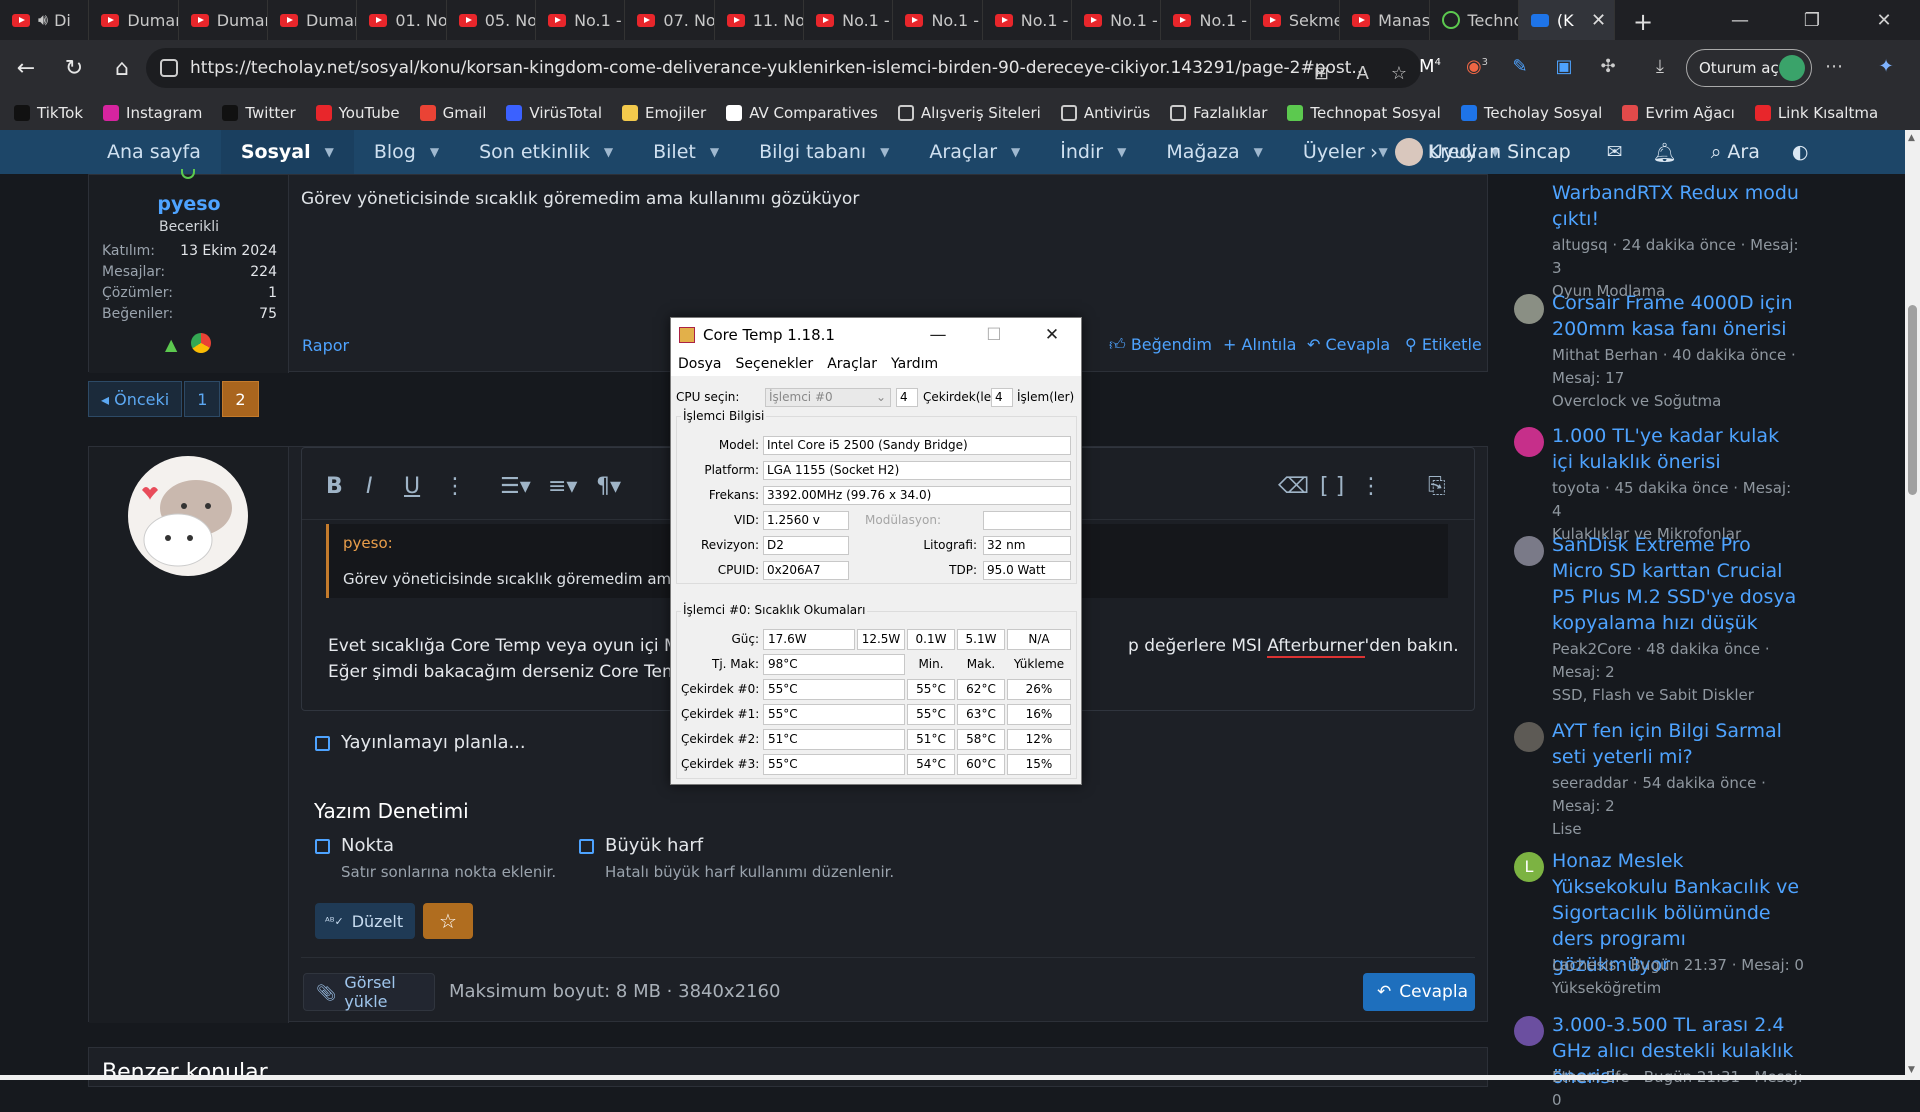 This screenshot has height=1112, width=1920. I want to click on menu-secenekler: Seçenekler, so click(775, 364).